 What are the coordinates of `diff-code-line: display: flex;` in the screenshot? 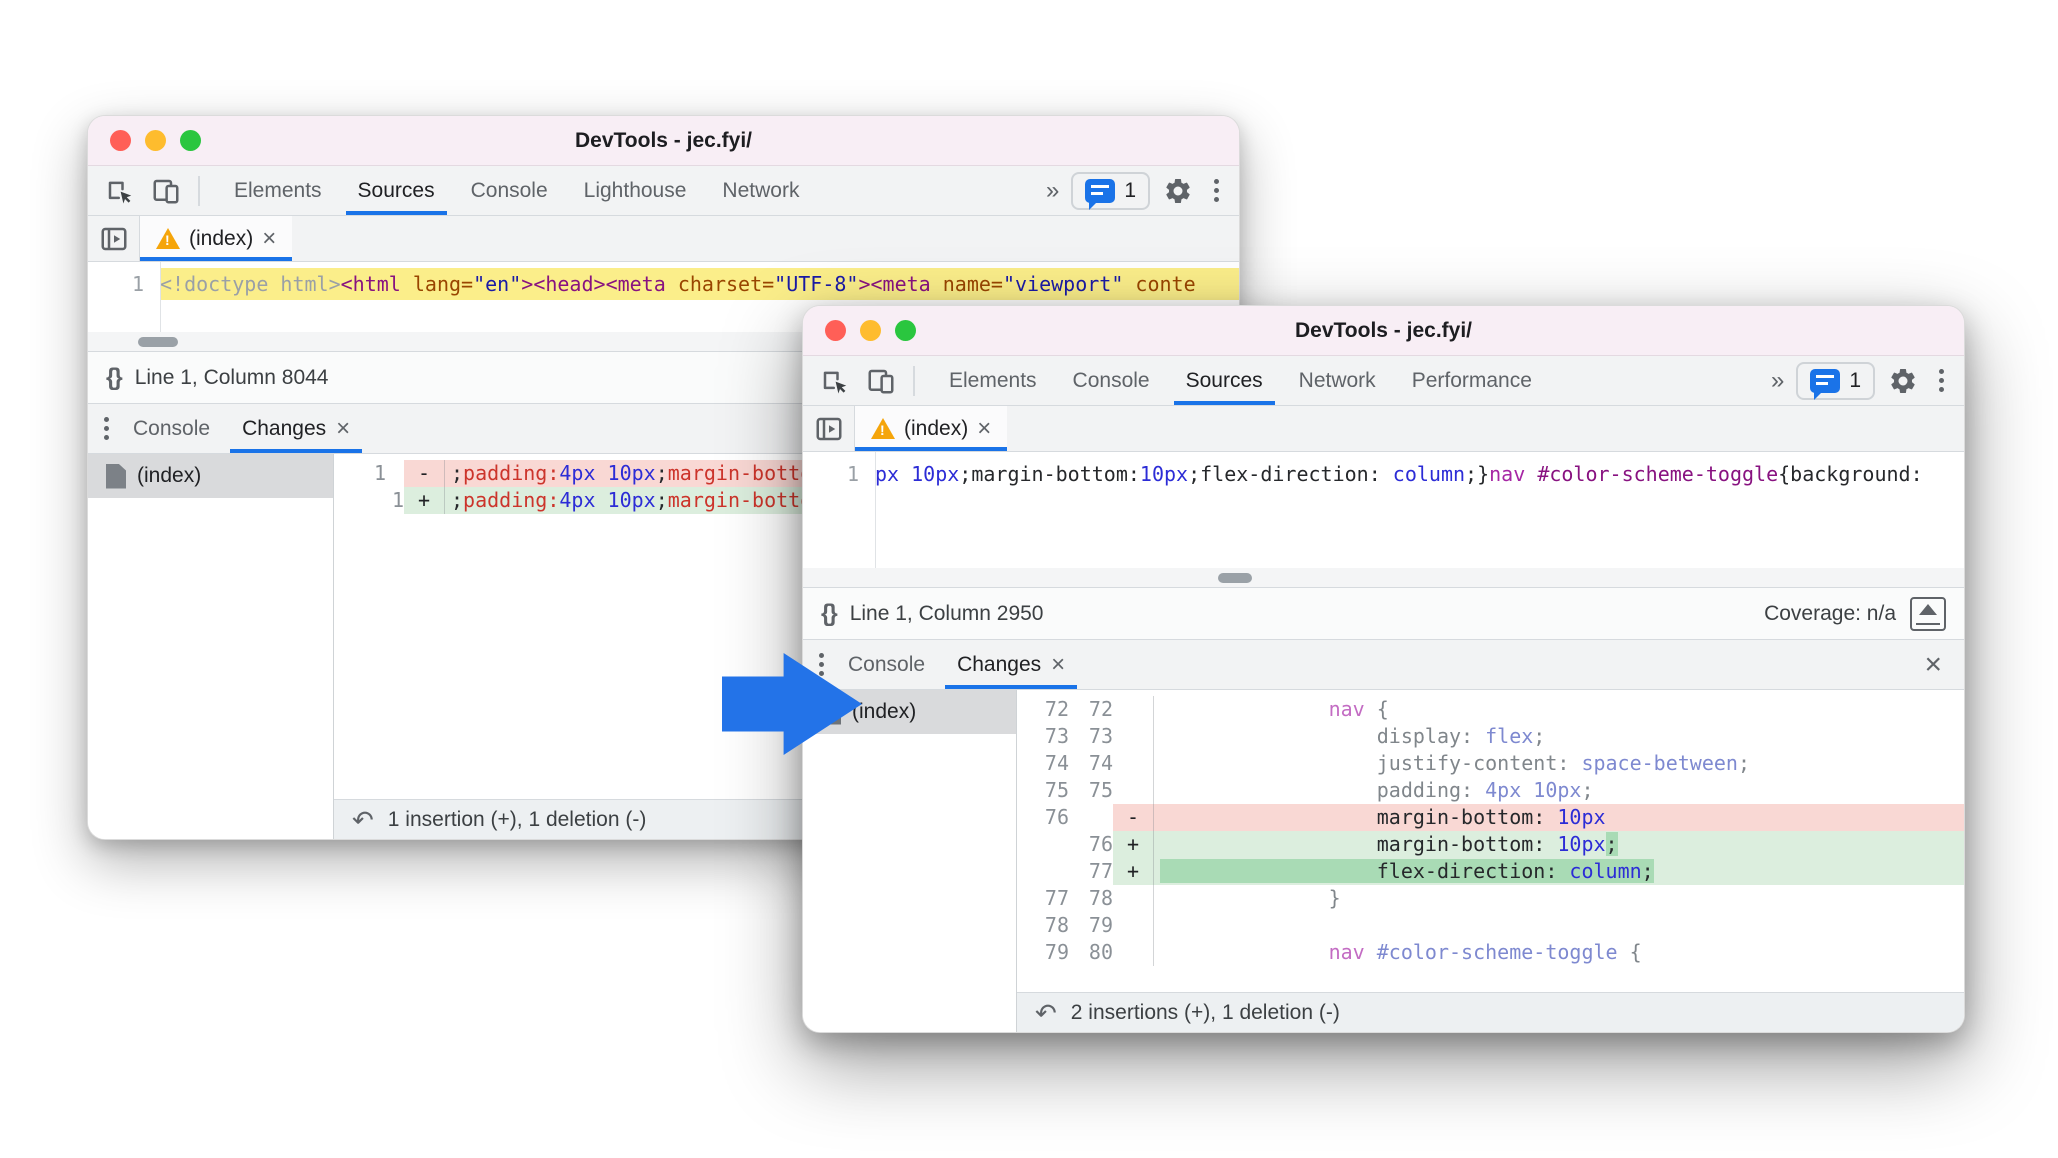 It's located at (1558, 736).